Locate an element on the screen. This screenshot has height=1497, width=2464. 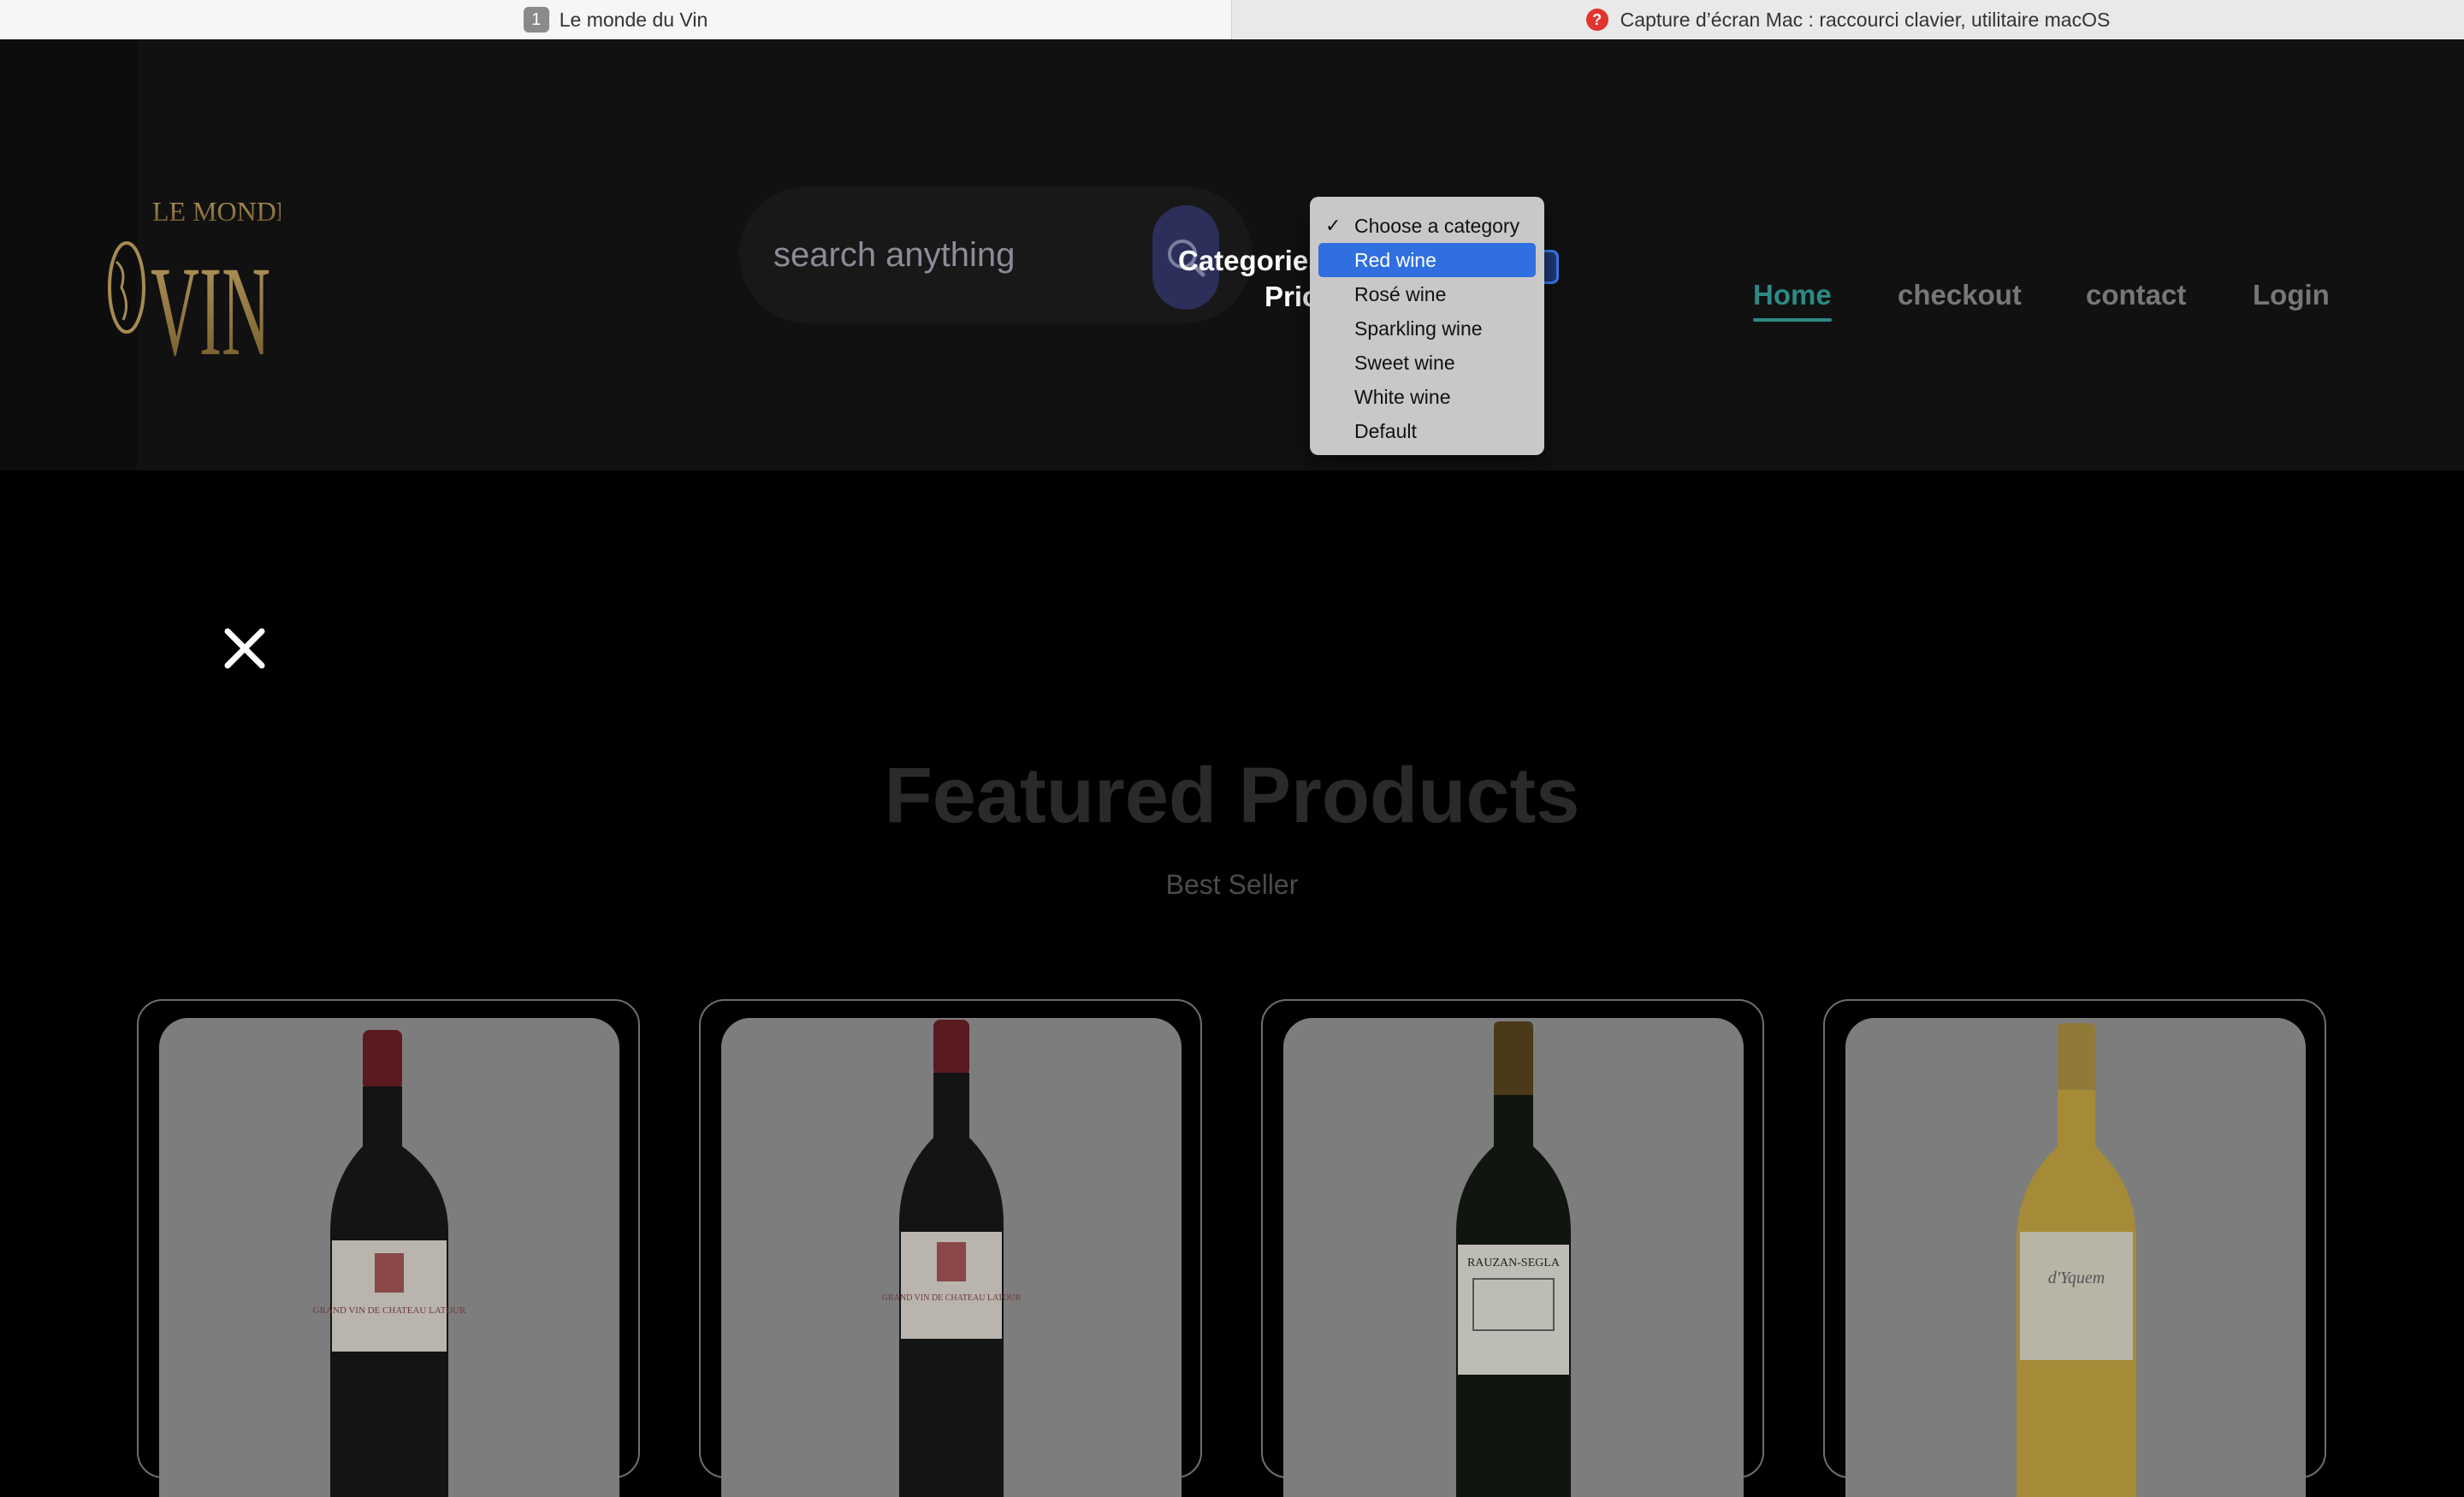
dropdown-option-red-wine: Red wine is located at coordinates (1427, 260).